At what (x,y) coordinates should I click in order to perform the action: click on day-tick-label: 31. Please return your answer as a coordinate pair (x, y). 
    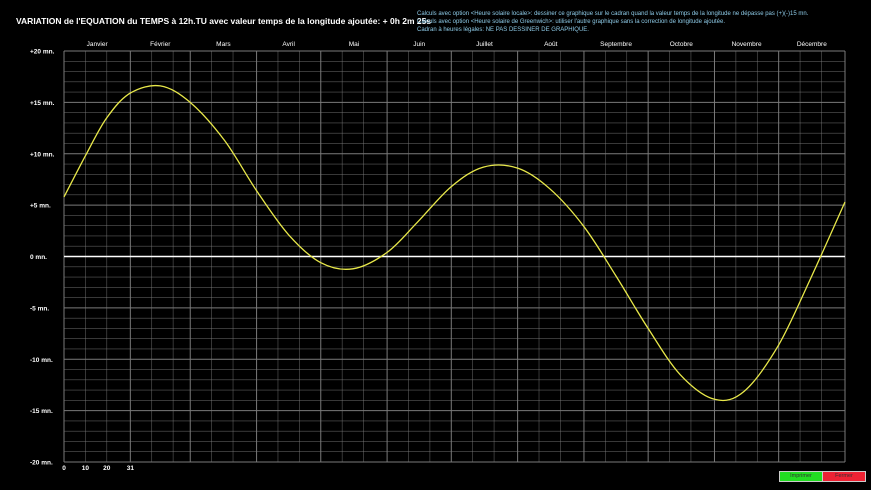
    Looking at the image, I should click on (131, 468).